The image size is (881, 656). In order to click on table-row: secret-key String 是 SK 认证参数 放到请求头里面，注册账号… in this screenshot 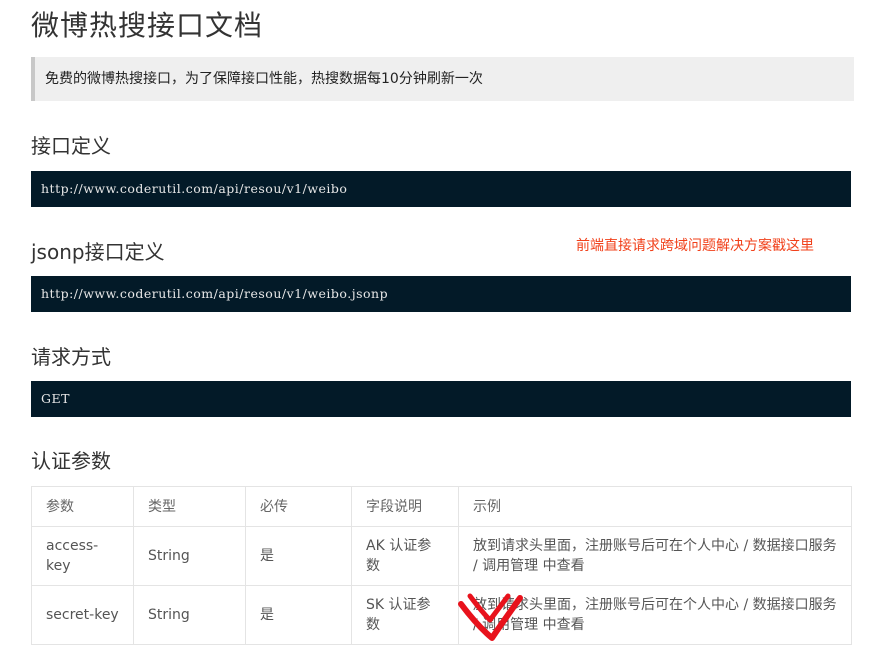, I will do `click(441, 615)`.